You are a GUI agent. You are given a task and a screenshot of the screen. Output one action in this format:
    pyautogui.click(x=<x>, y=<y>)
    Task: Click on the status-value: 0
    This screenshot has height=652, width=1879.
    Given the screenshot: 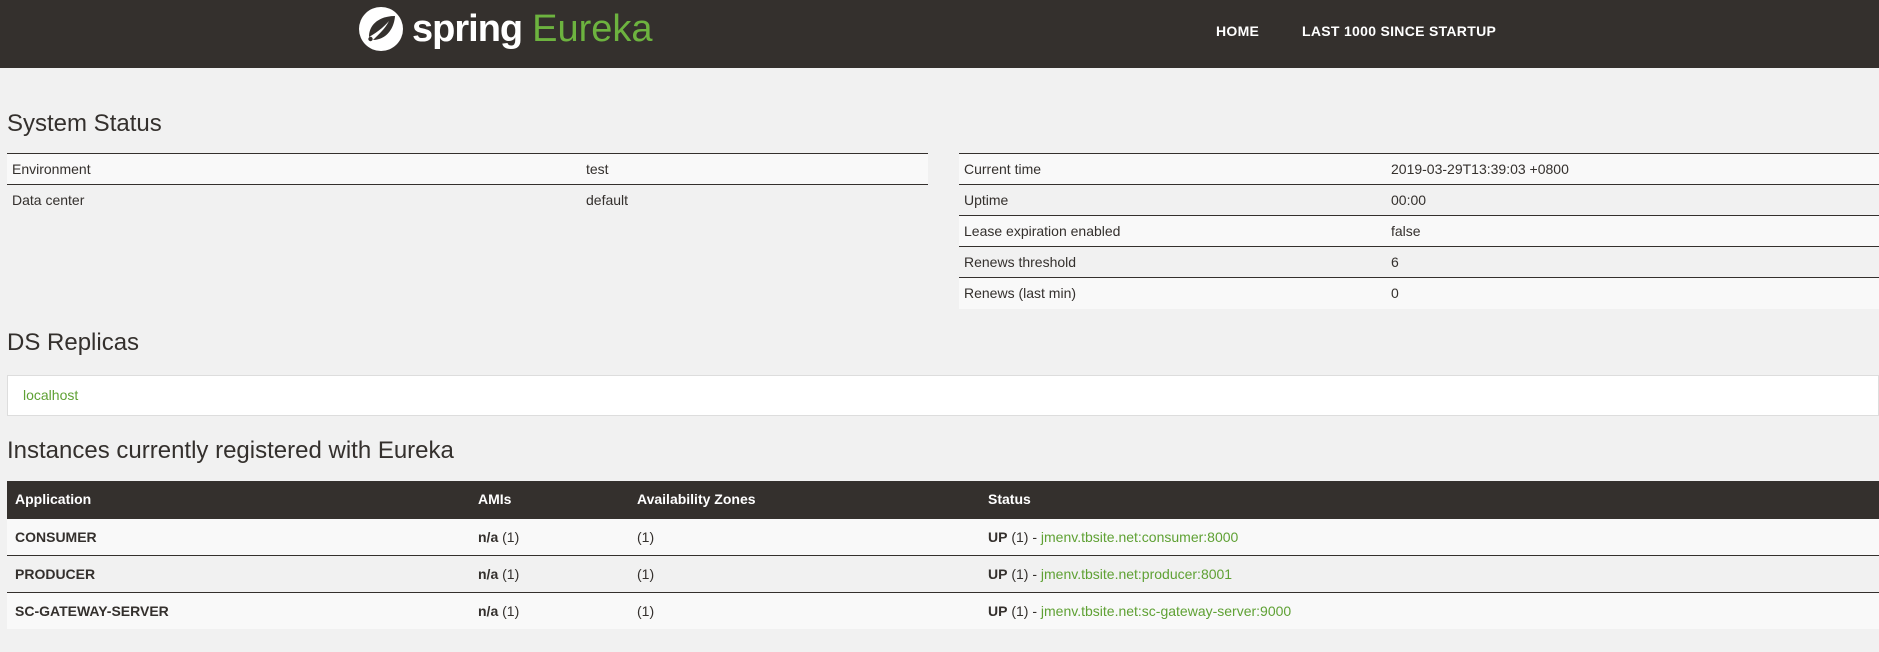 What is the action you would take?
    pyautogui.click(x=1632, y=293)
    